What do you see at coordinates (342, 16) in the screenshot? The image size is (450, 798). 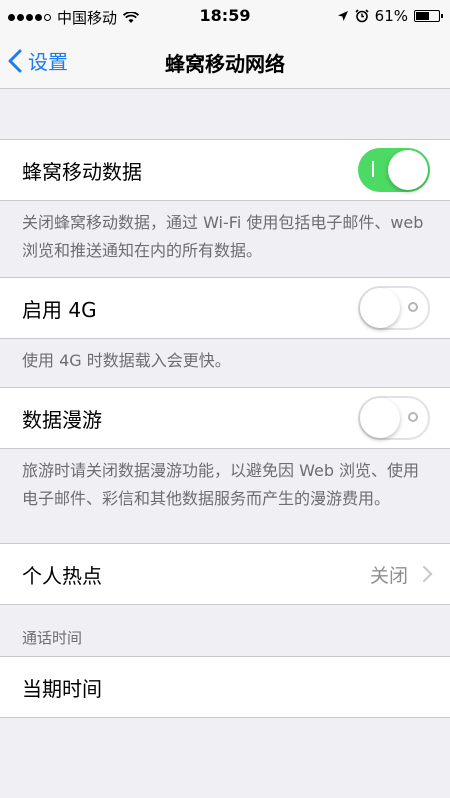 I see `location-arrow-icon` at bounding box center [342, 16].